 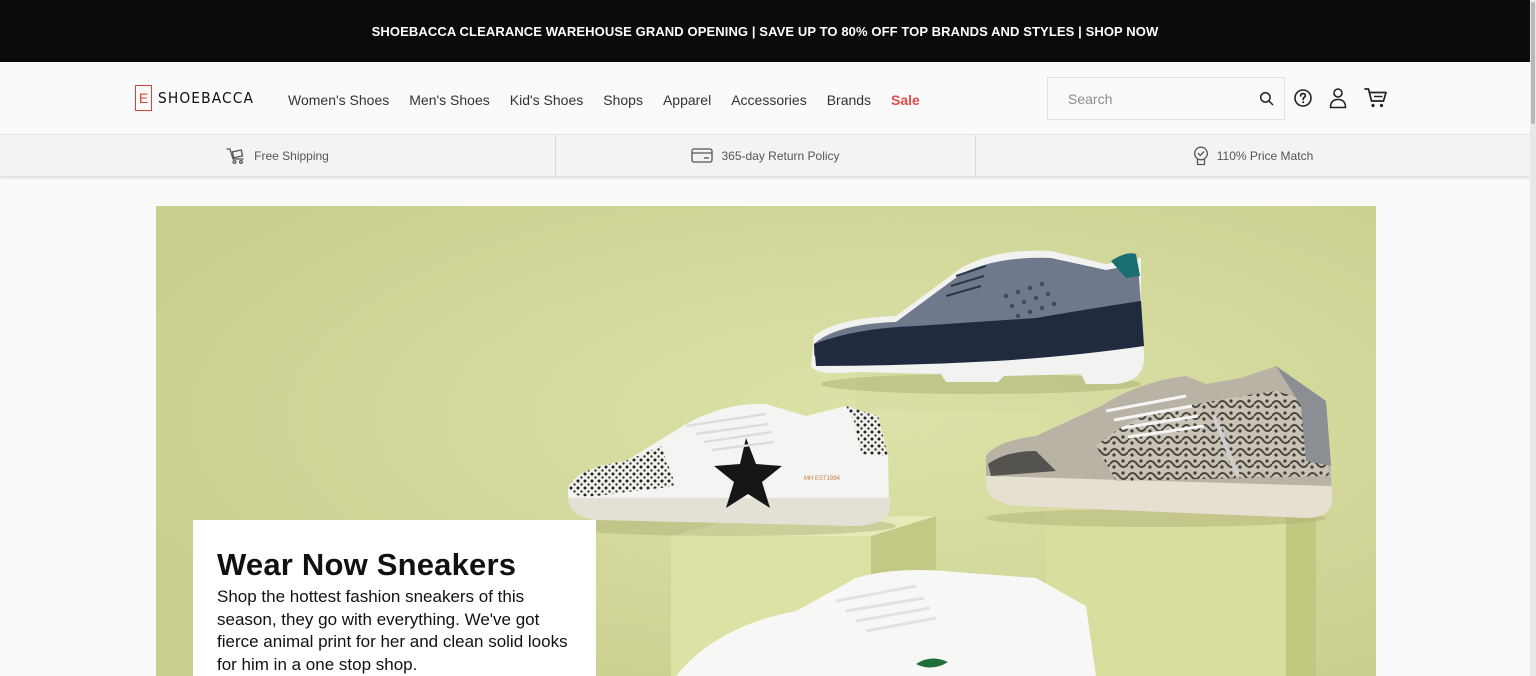 I want to click on logo-wordmark: SHOEBACCA, so click(x=206, y=98).